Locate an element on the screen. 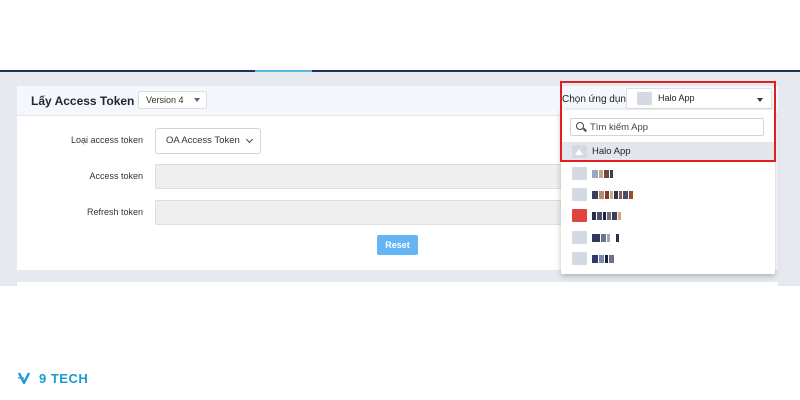  app-search-box is located at coordinates (667, 127).